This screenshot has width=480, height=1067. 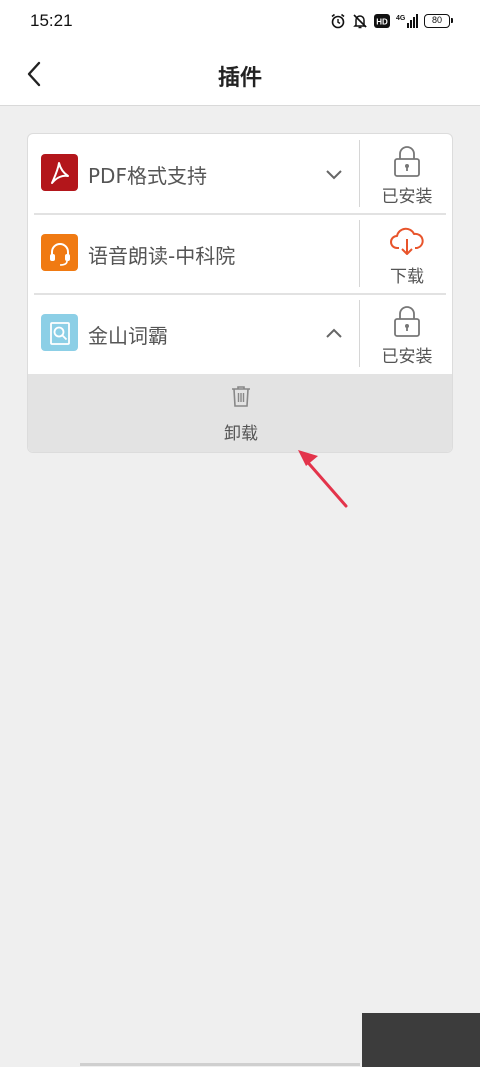 What do you see at coordinates (59, 172) in the screenshot?
I see `pdf-icon` at bounding box center [59, 172].